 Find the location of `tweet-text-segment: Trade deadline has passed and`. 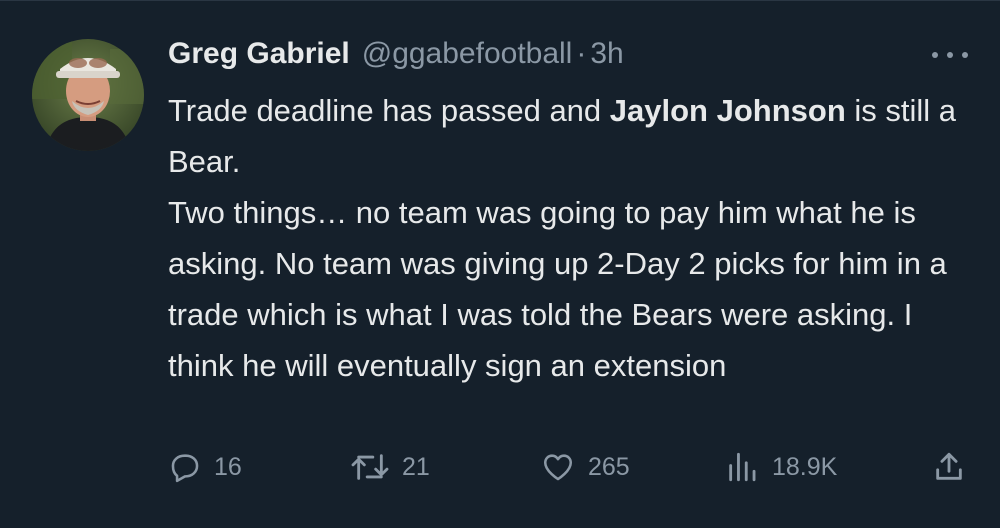

tweet-text-segment: Trade deadline has passed and is located at coordinates (389, 110).